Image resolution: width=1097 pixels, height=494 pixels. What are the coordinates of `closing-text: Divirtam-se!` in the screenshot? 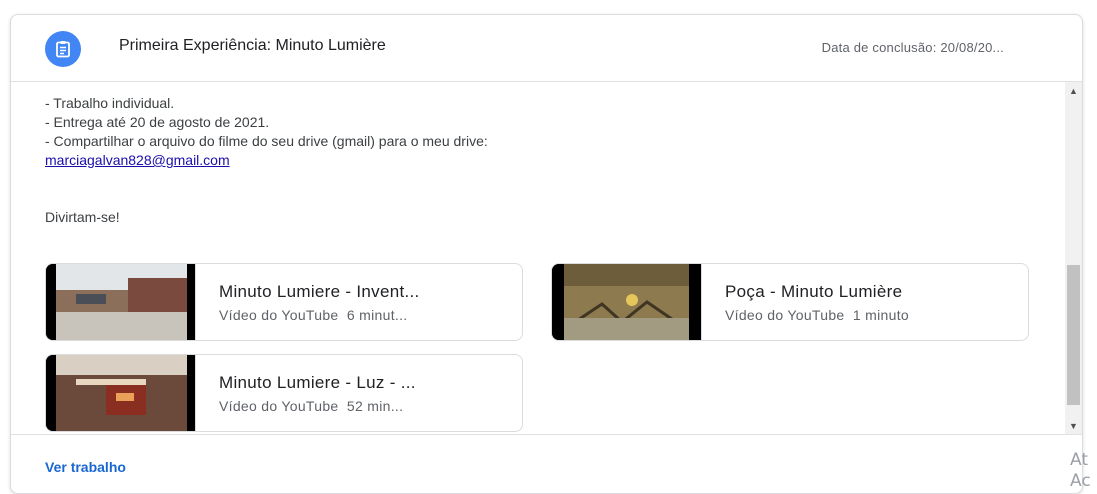 It's located at (82, 217).